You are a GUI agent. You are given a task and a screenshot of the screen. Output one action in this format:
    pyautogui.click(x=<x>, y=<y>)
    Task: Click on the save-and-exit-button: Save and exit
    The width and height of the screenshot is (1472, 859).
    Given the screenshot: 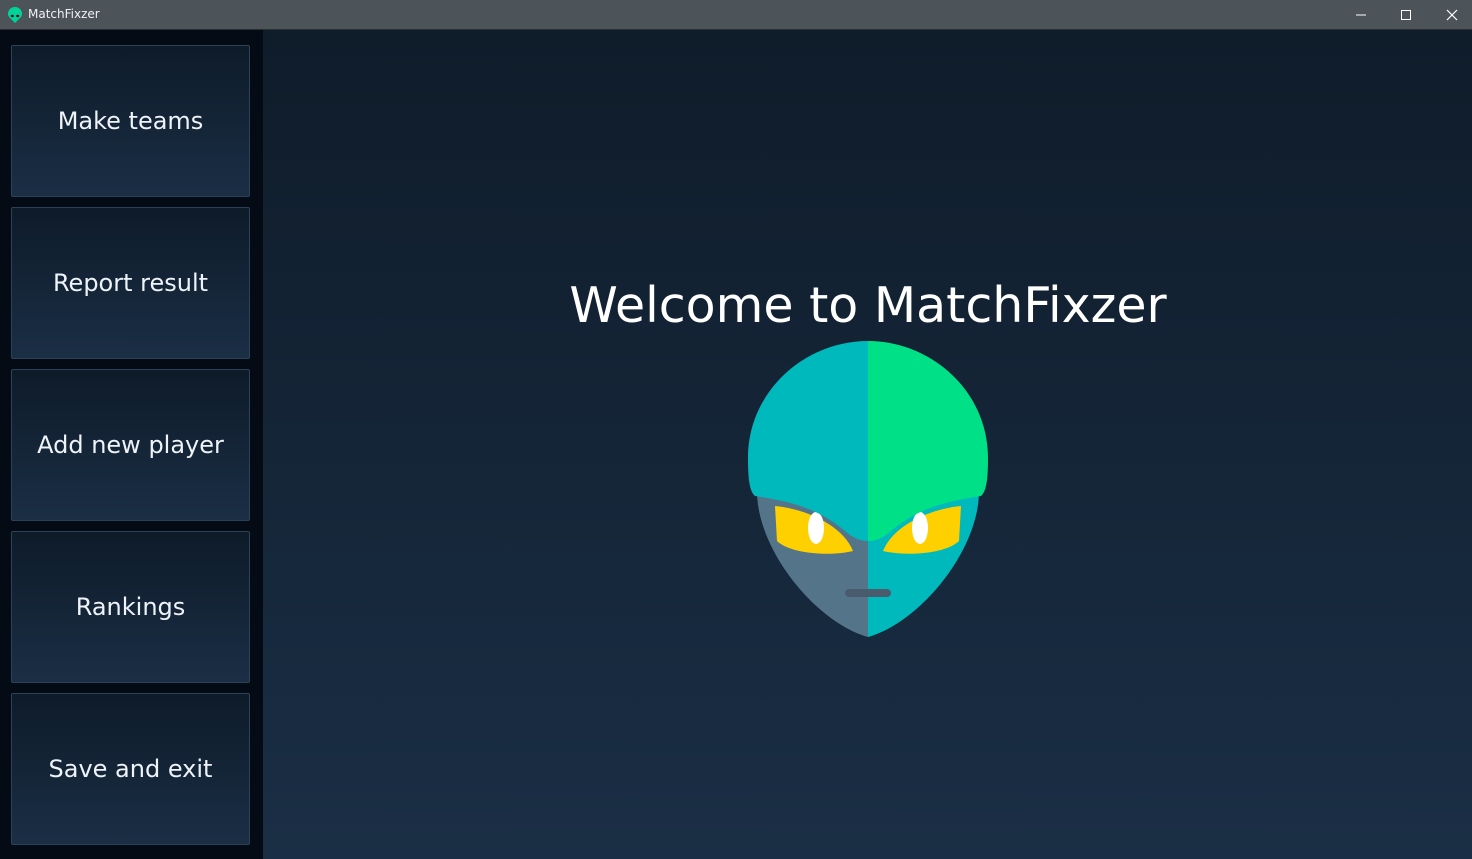 What is the action you would take?
    pyautogui.click(x=130, y=769)
    